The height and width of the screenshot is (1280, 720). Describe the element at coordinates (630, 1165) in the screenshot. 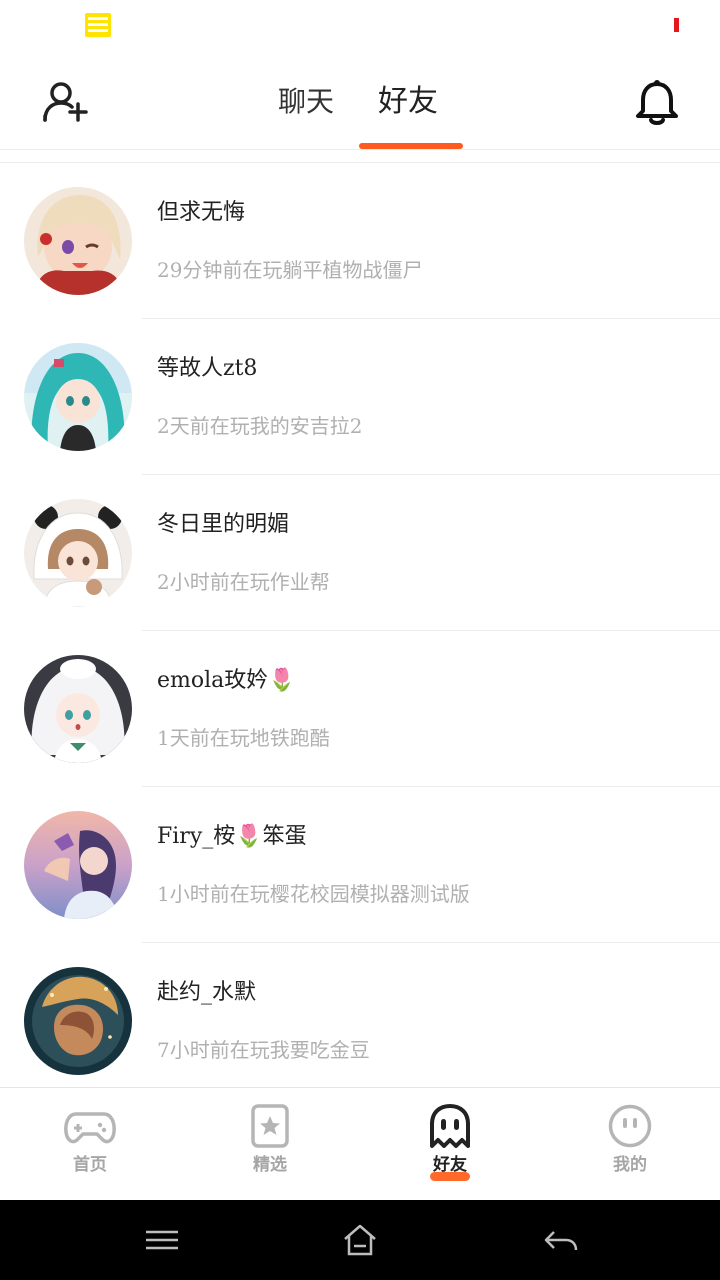

I see `nav-label: 我的` at that location.